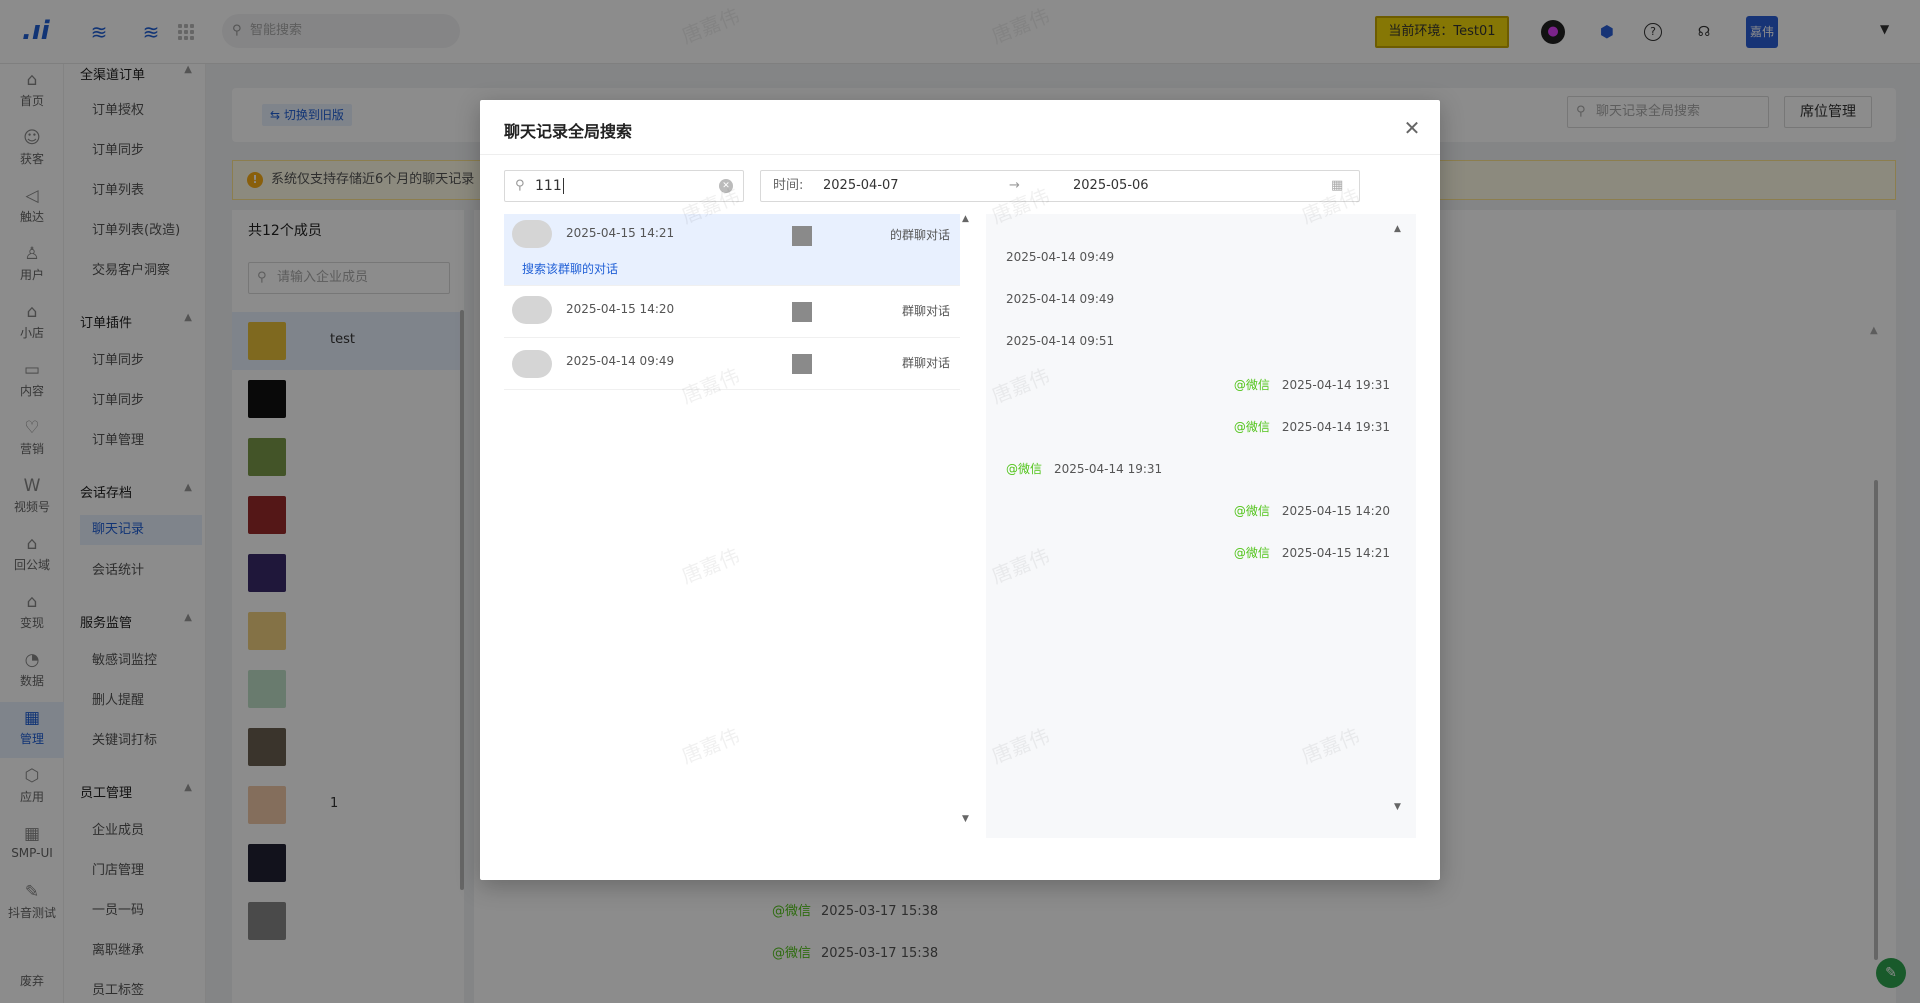  Describe the element at coordinates (965, 819) in the screenshot. I see `list-scroll-down-icon: ▼` at that location.